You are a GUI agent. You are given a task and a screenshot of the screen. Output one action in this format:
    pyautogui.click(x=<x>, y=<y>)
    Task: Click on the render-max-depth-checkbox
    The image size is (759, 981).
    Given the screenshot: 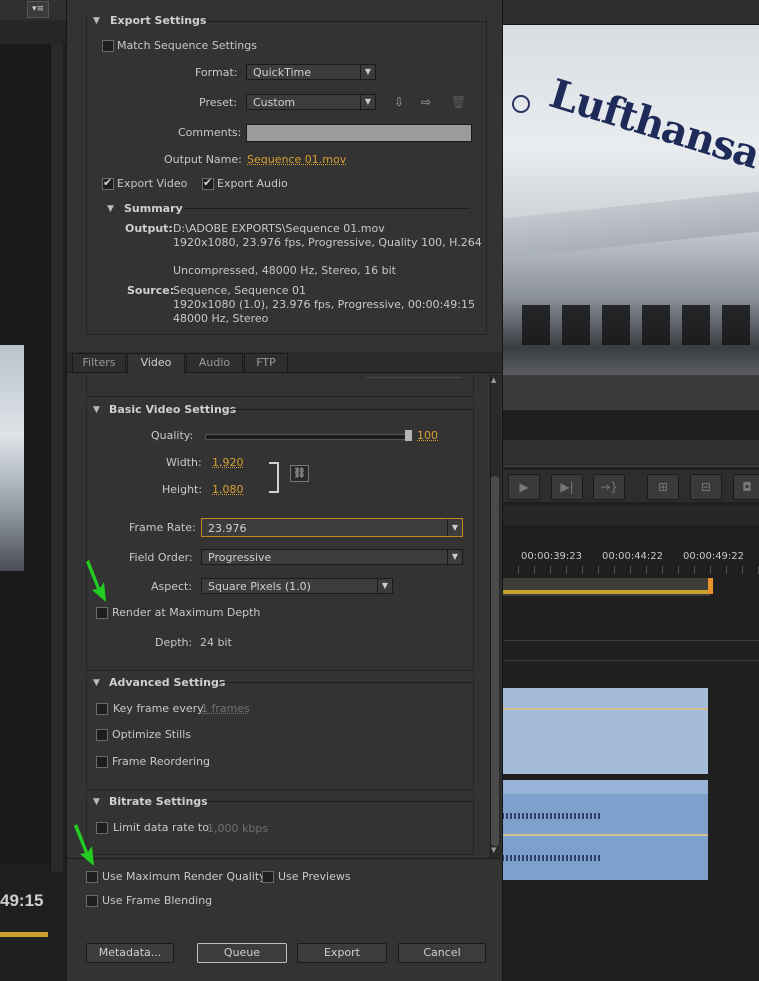 What is the action you would take?
    pyautogui.click(x=102, y=613)
    